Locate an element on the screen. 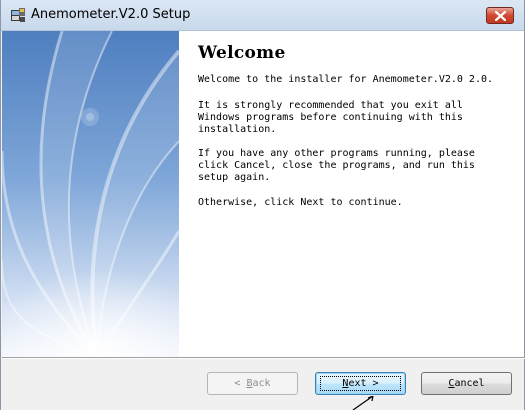  close-icon is located at coordinates (500, 16).